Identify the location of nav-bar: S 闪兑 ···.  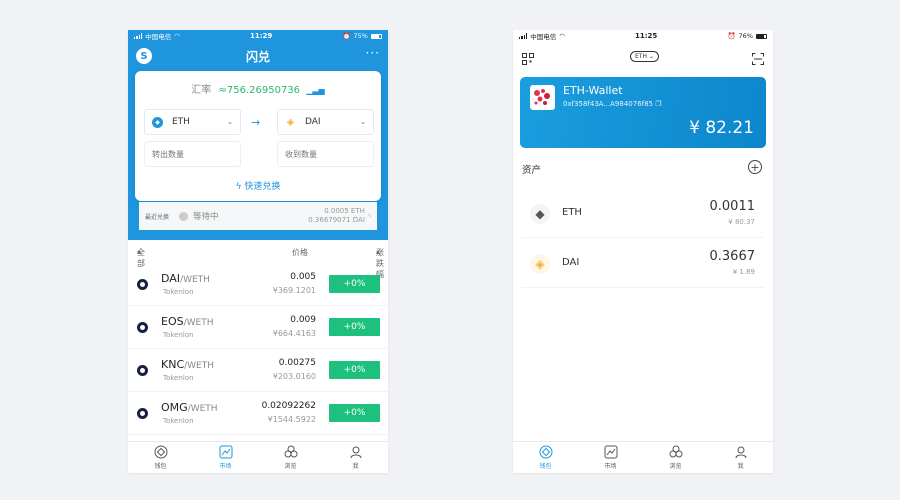
(258, 56).